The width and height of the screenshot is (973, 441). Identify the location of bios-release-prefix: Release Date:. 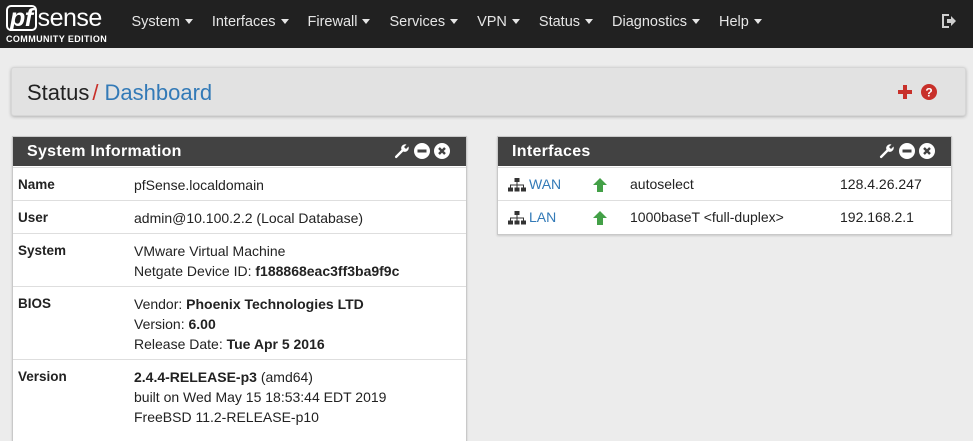
(178, 344).